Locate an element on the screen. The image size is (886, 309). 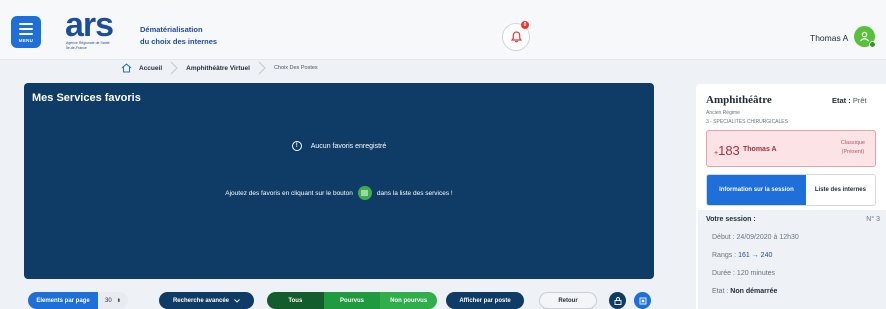
breadcrumb-amphitheatre: Amphithéâtre Virtuel is located at coordinates (218, 68).